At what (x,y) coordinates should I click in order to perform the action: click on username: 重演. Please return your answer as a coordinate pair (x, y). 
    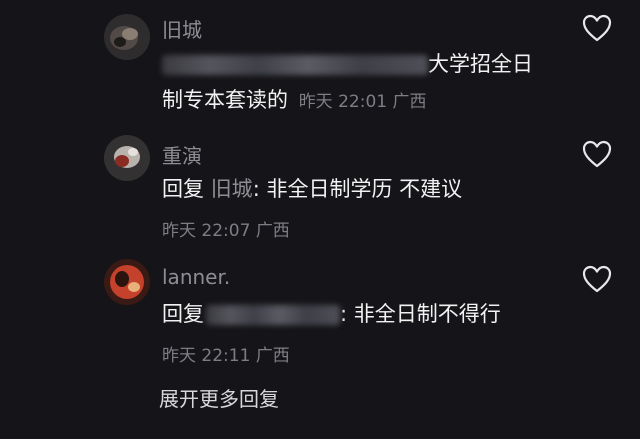
    Looking at the image, I should click on (182, 154).